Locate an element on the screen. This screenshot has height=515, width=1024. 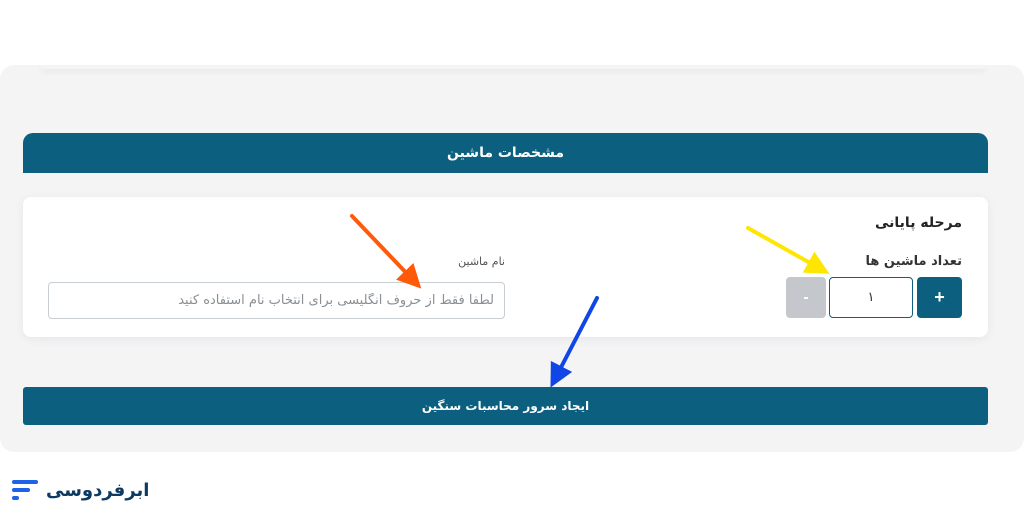
brand-logo: ابرفردوسی is located at coordinates (80, 490).